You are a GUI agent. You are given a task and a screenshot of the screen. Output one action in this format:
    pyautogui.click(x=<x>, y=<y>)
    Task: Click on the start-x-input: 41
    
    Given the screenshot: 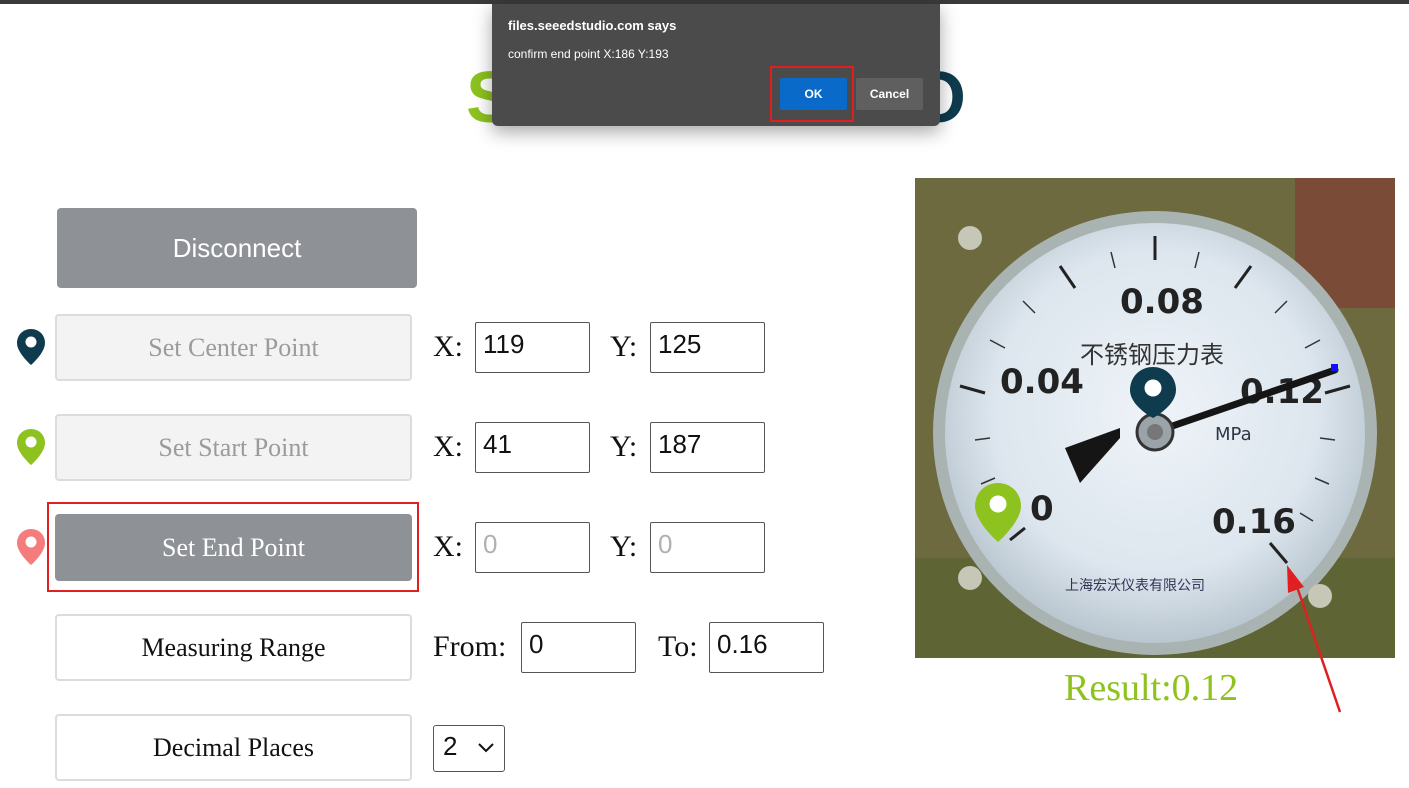 What is the action you would take?
    pyautogui.click(x=532, y=447)
    